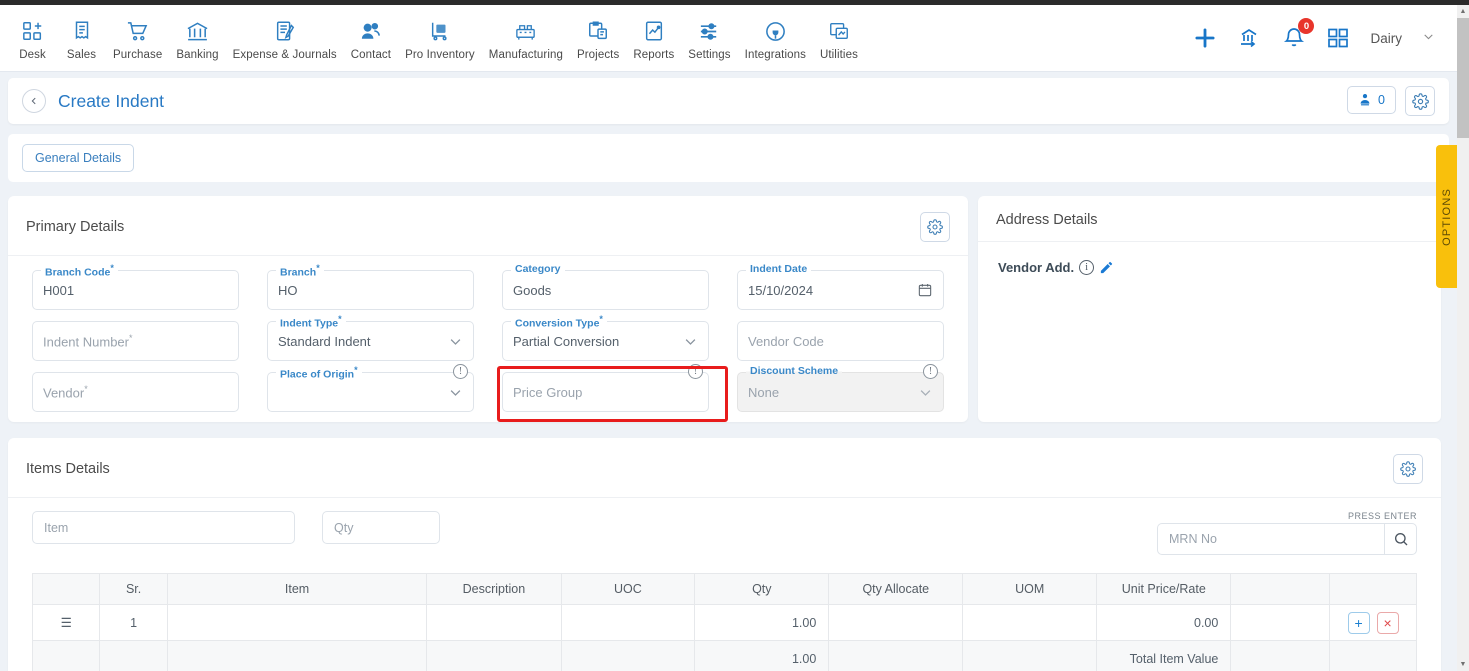 The width and height of the screenshot is (1469, 671). I want to click on total-item-value-label: Total Item Value, so click(1164, 655).